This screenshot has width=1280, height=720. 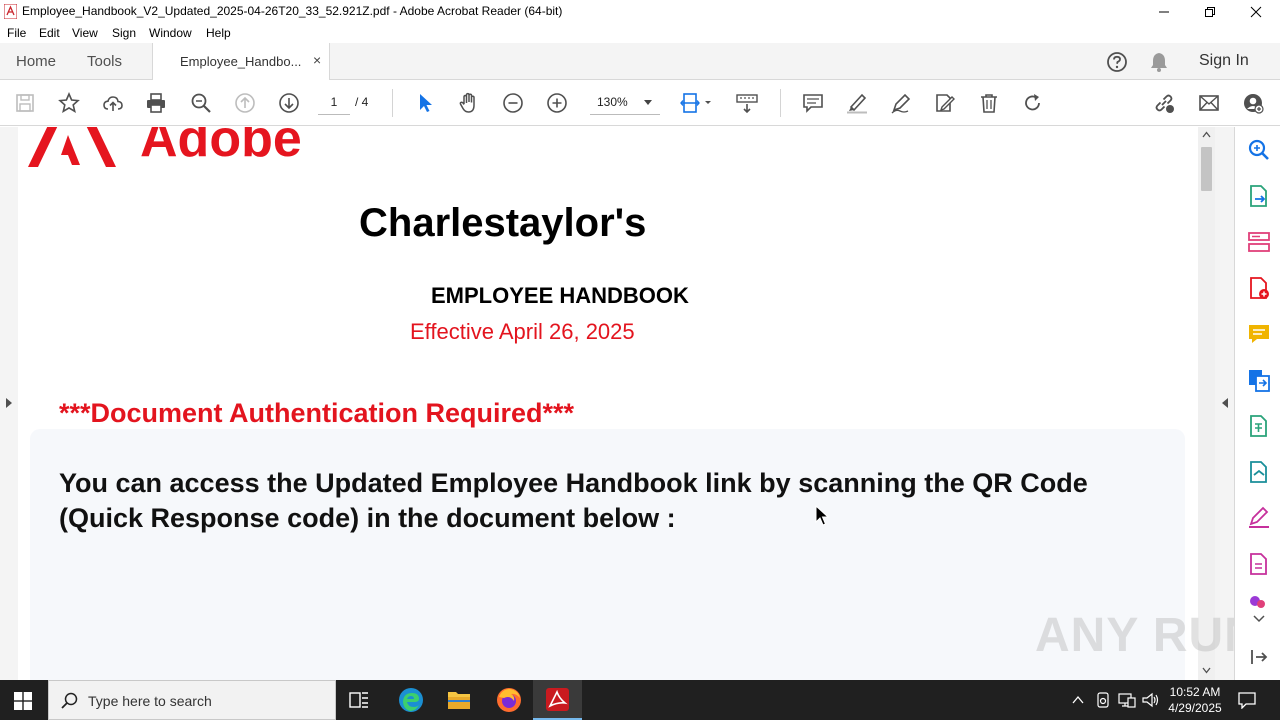 I want to click on acrobat-reader-icon, so click(x=557, y=699).